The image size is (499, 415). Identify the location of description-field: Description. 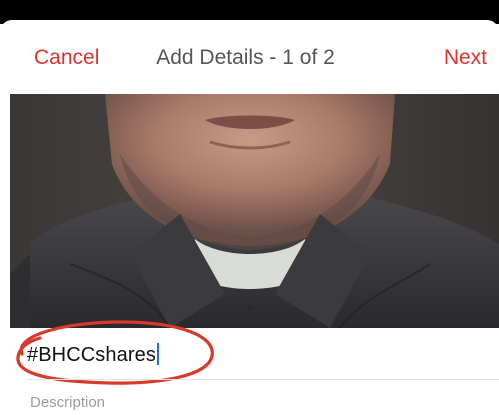
(67, 402).